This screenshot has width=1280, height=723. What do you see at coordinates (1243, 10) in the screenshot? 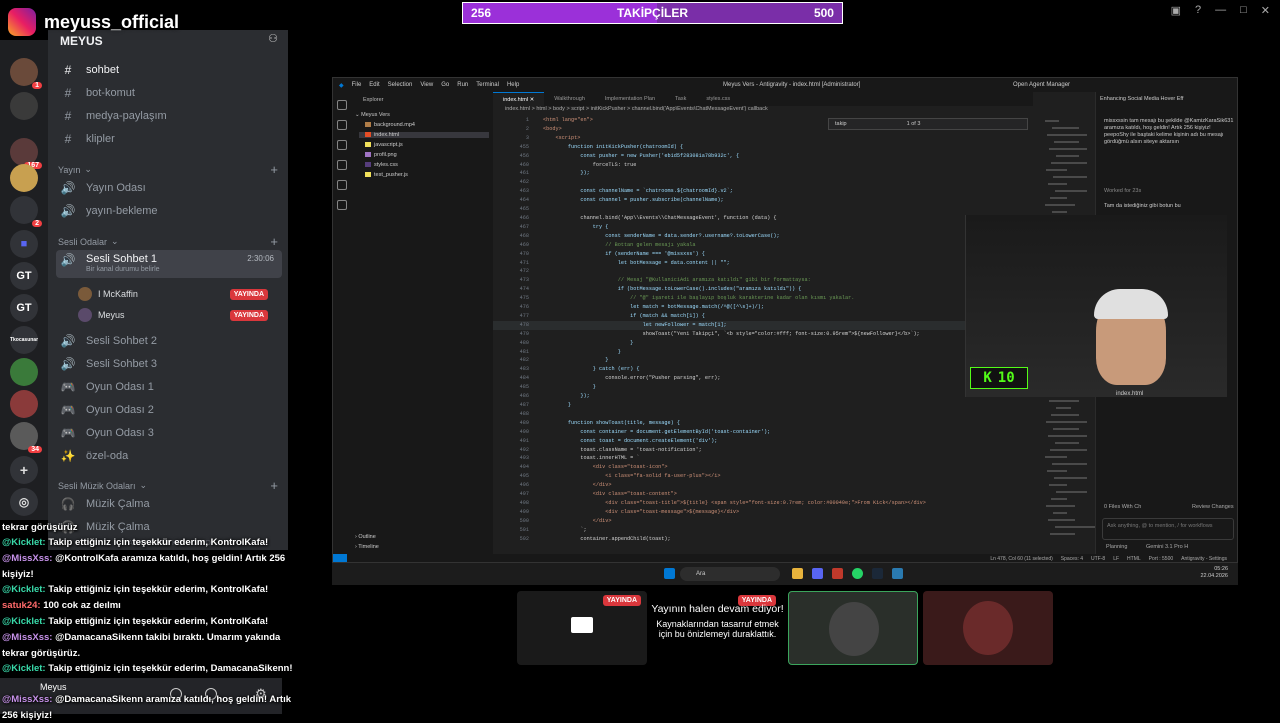
I see `maximize-icon: □` at bounding box center [1243, 10].